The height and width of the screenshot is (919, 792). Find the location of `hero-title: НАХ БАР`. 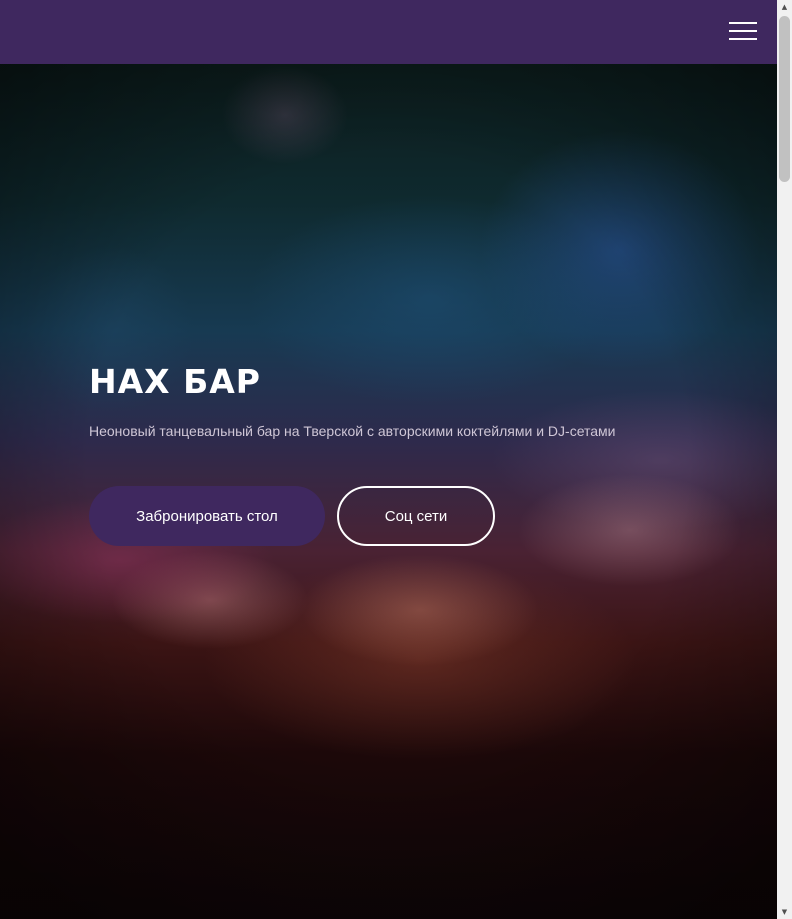

hero-title: НАХ БАР is located at coordinates (175, 381).